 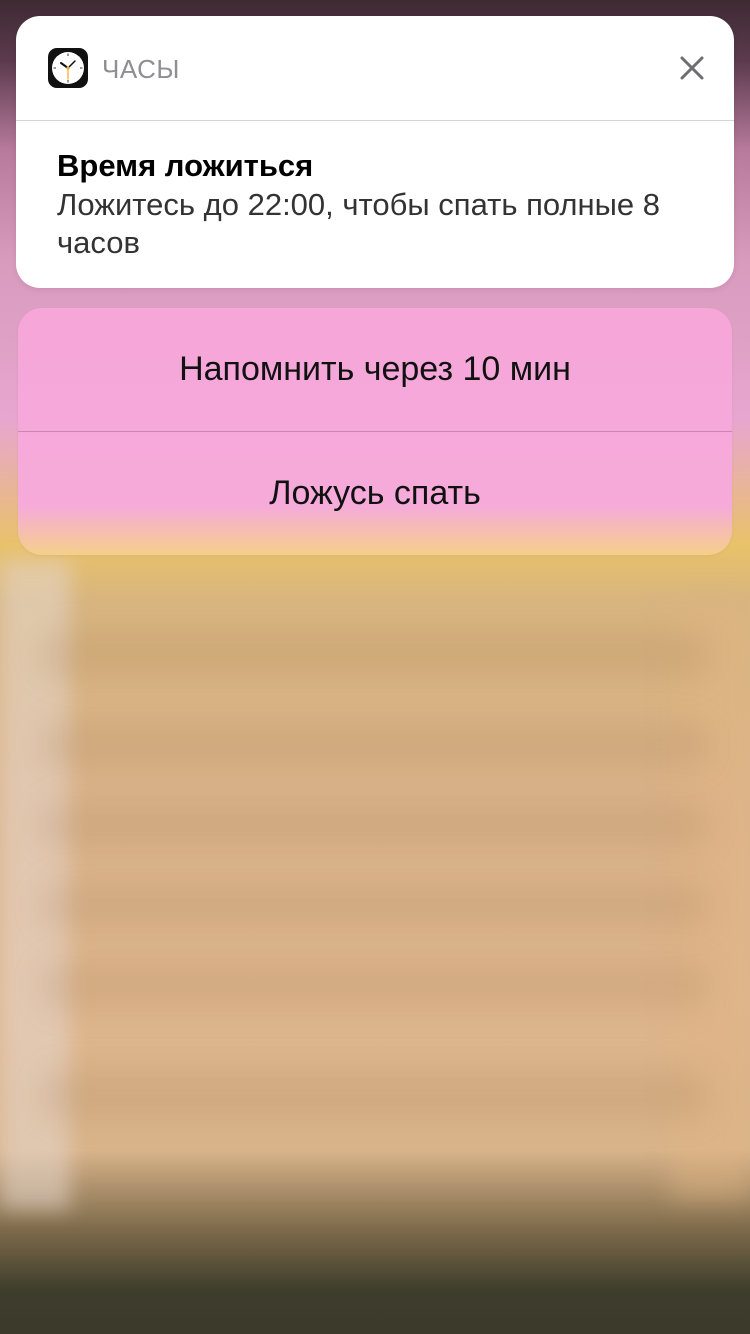 What do you see at coordinates (692, 68) in the screenshot?
I see `close-icon` at bounding box center [692, 68].